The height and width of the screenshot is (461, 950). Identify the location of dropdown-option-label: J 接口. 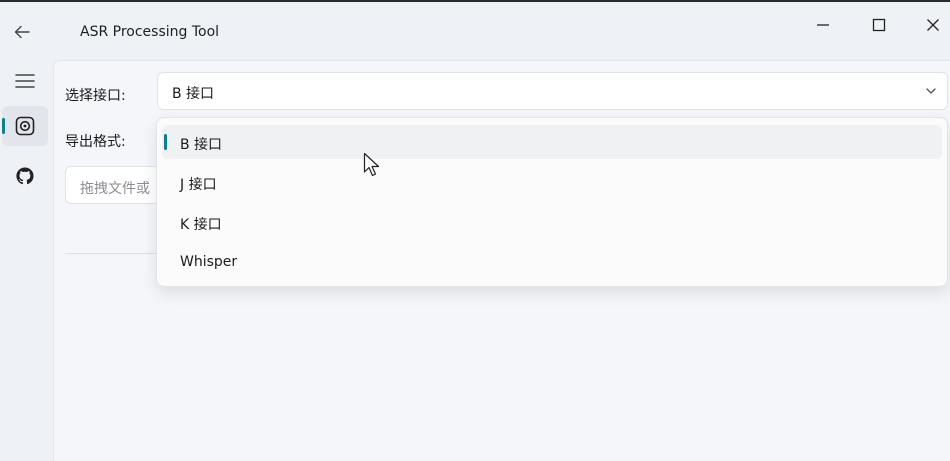
(198, 185).